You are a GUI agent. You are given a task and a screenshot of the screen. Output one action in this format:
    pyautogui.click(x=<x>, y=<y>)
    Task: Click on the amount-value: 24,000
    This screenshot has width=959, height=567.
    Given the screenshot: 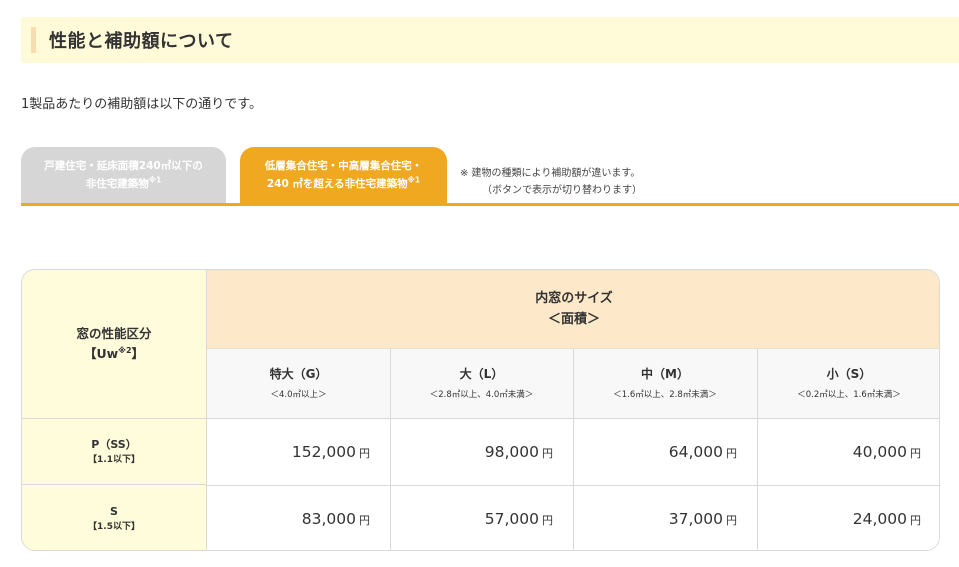 What is the action you would take?
    pyautogui.click(x=879, y=518)
    